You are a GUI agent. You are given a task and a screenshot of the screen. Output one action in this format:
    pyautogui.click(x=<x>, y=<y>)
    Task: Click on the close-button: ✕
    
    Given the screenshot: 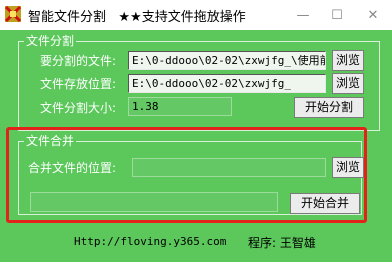 What is the action you would take?
    pyautogui.click(x=373, y=15)
    